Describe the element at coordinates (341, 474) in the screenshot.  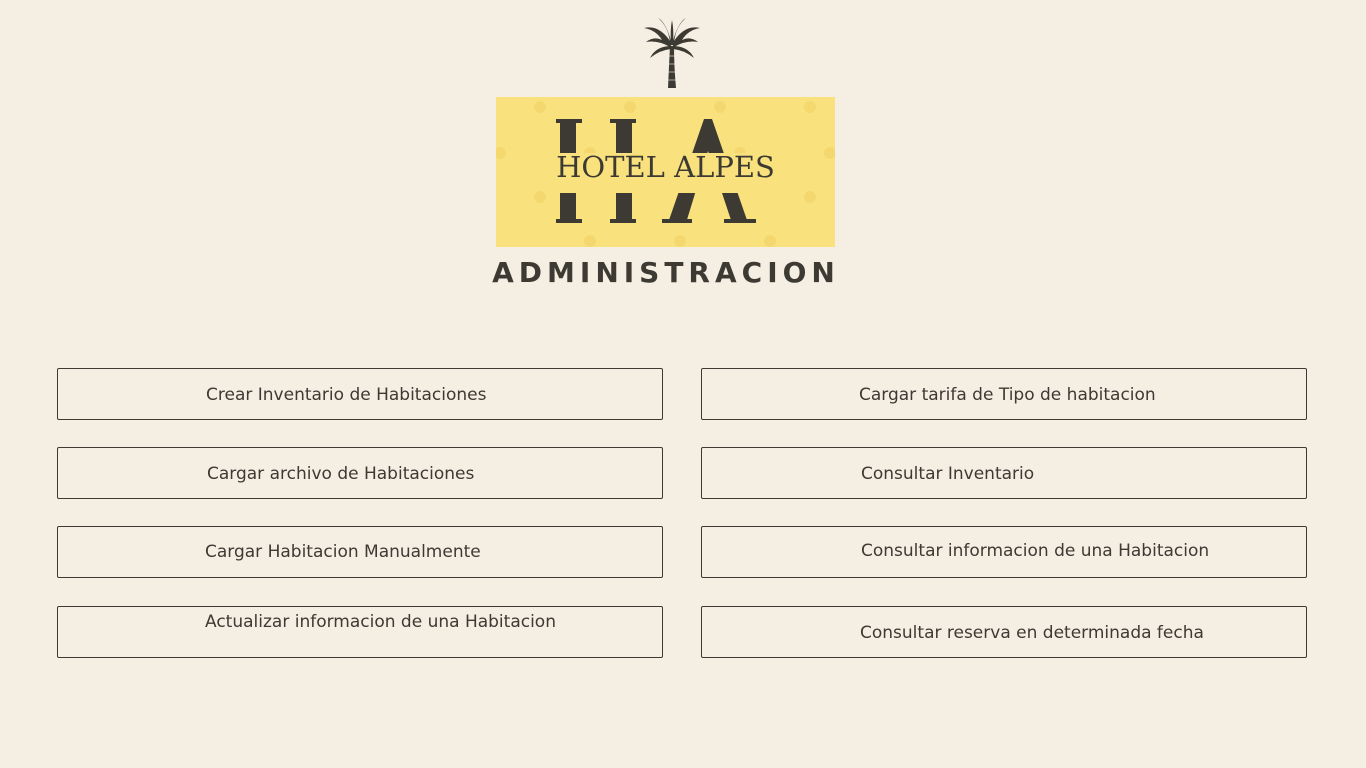
I see `cargar-archivo-label: Cargar archivo de Habitaciones` at that location.